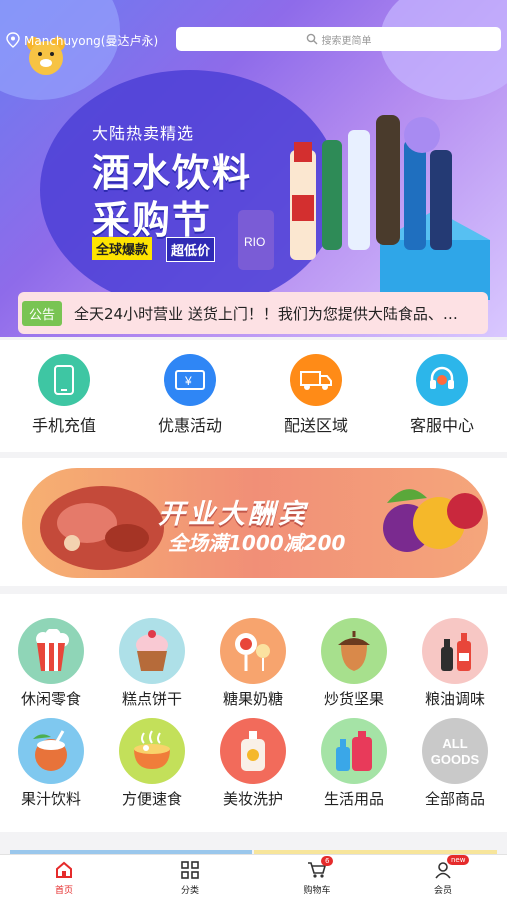 This screenshot has width=507, height=901. I want to click on svg-text: GOODS, so click(455, 759).